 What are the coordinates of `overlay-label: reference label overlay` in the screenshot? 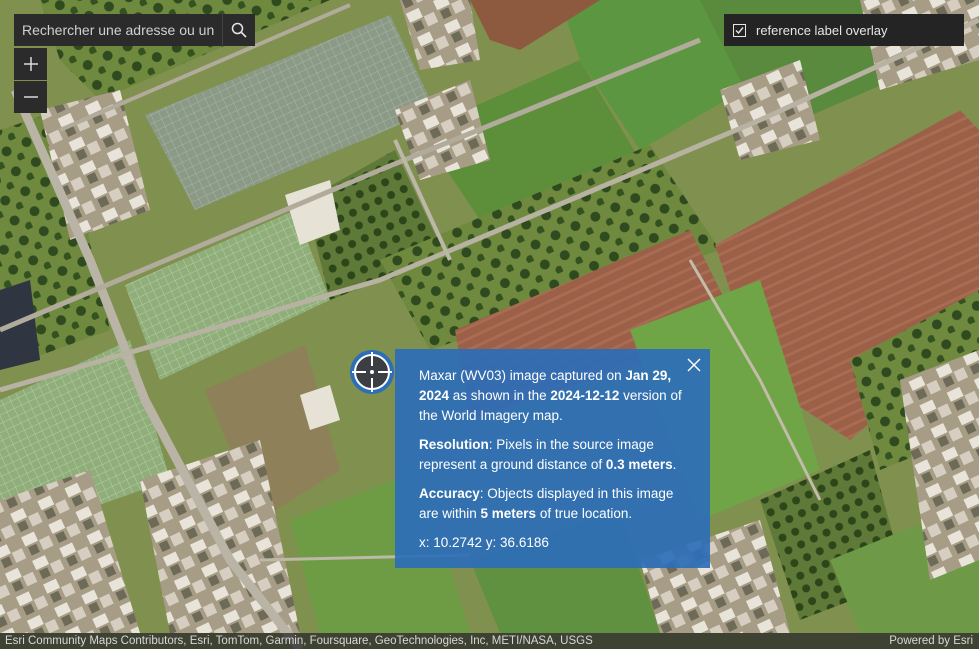 It's located at (822, 30).